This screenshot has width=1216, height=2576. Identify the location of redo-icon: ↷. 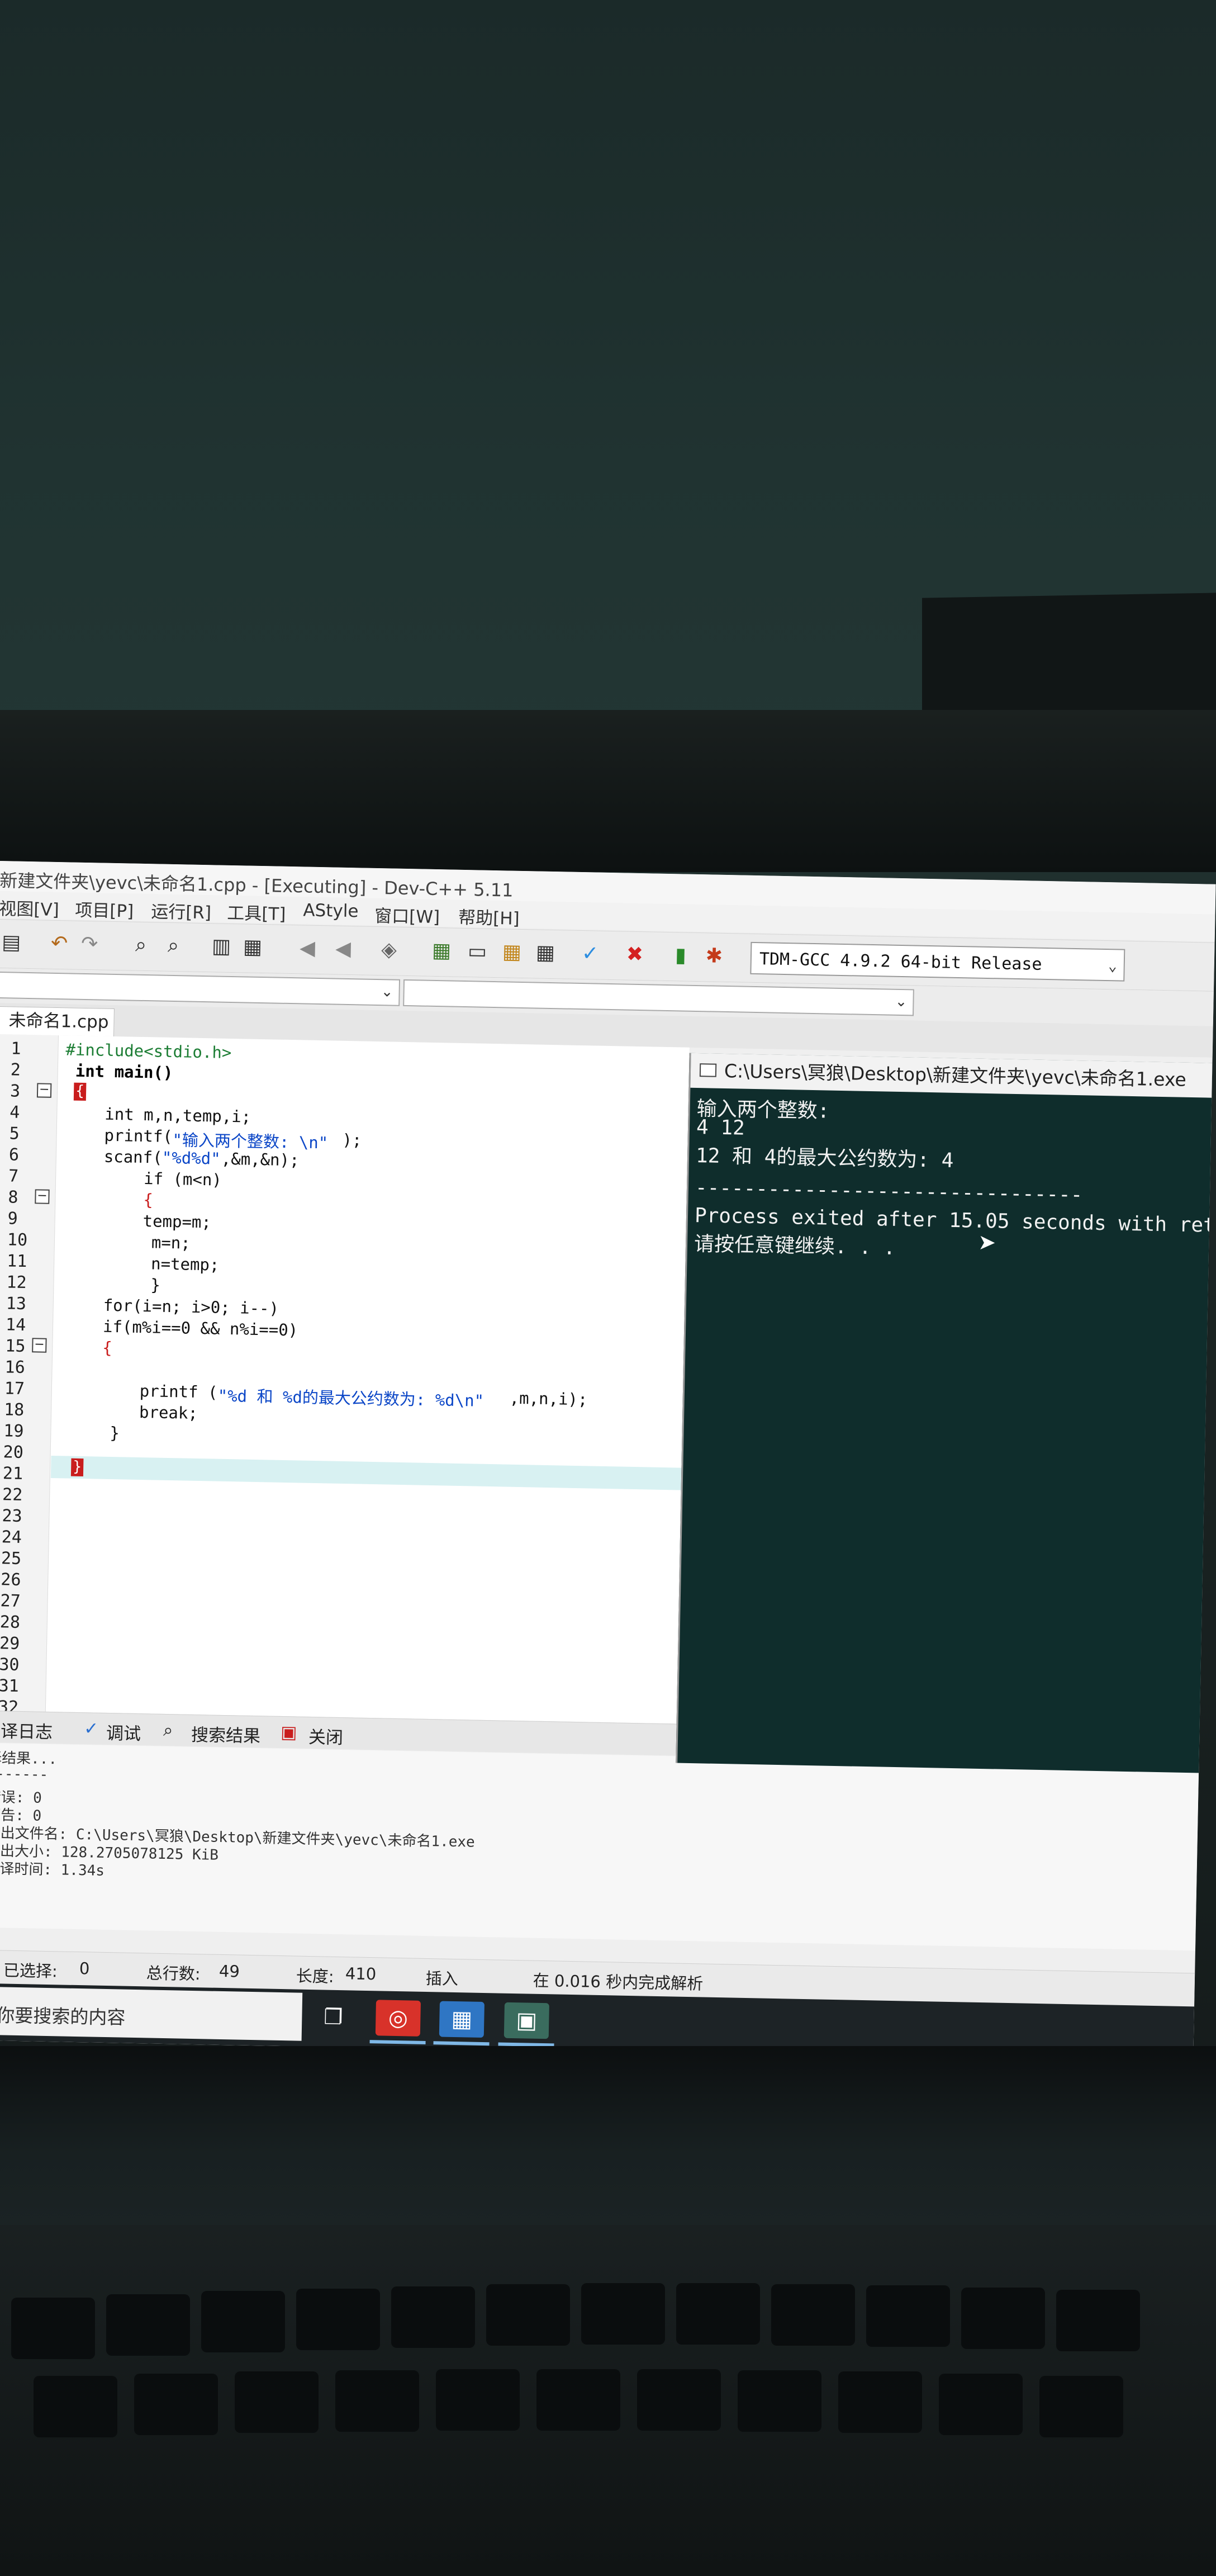
(90, 945).